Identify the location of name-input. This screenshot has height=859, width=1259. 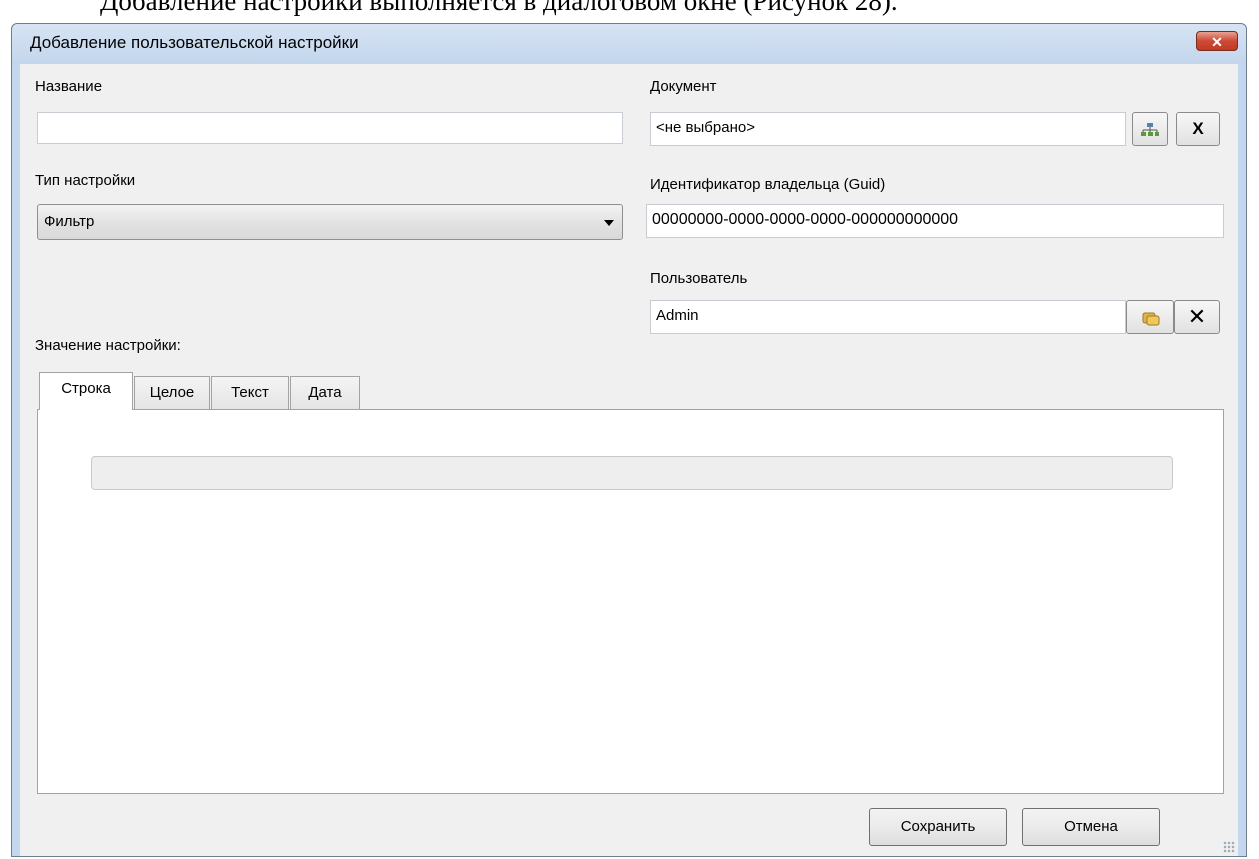
(330, 128).